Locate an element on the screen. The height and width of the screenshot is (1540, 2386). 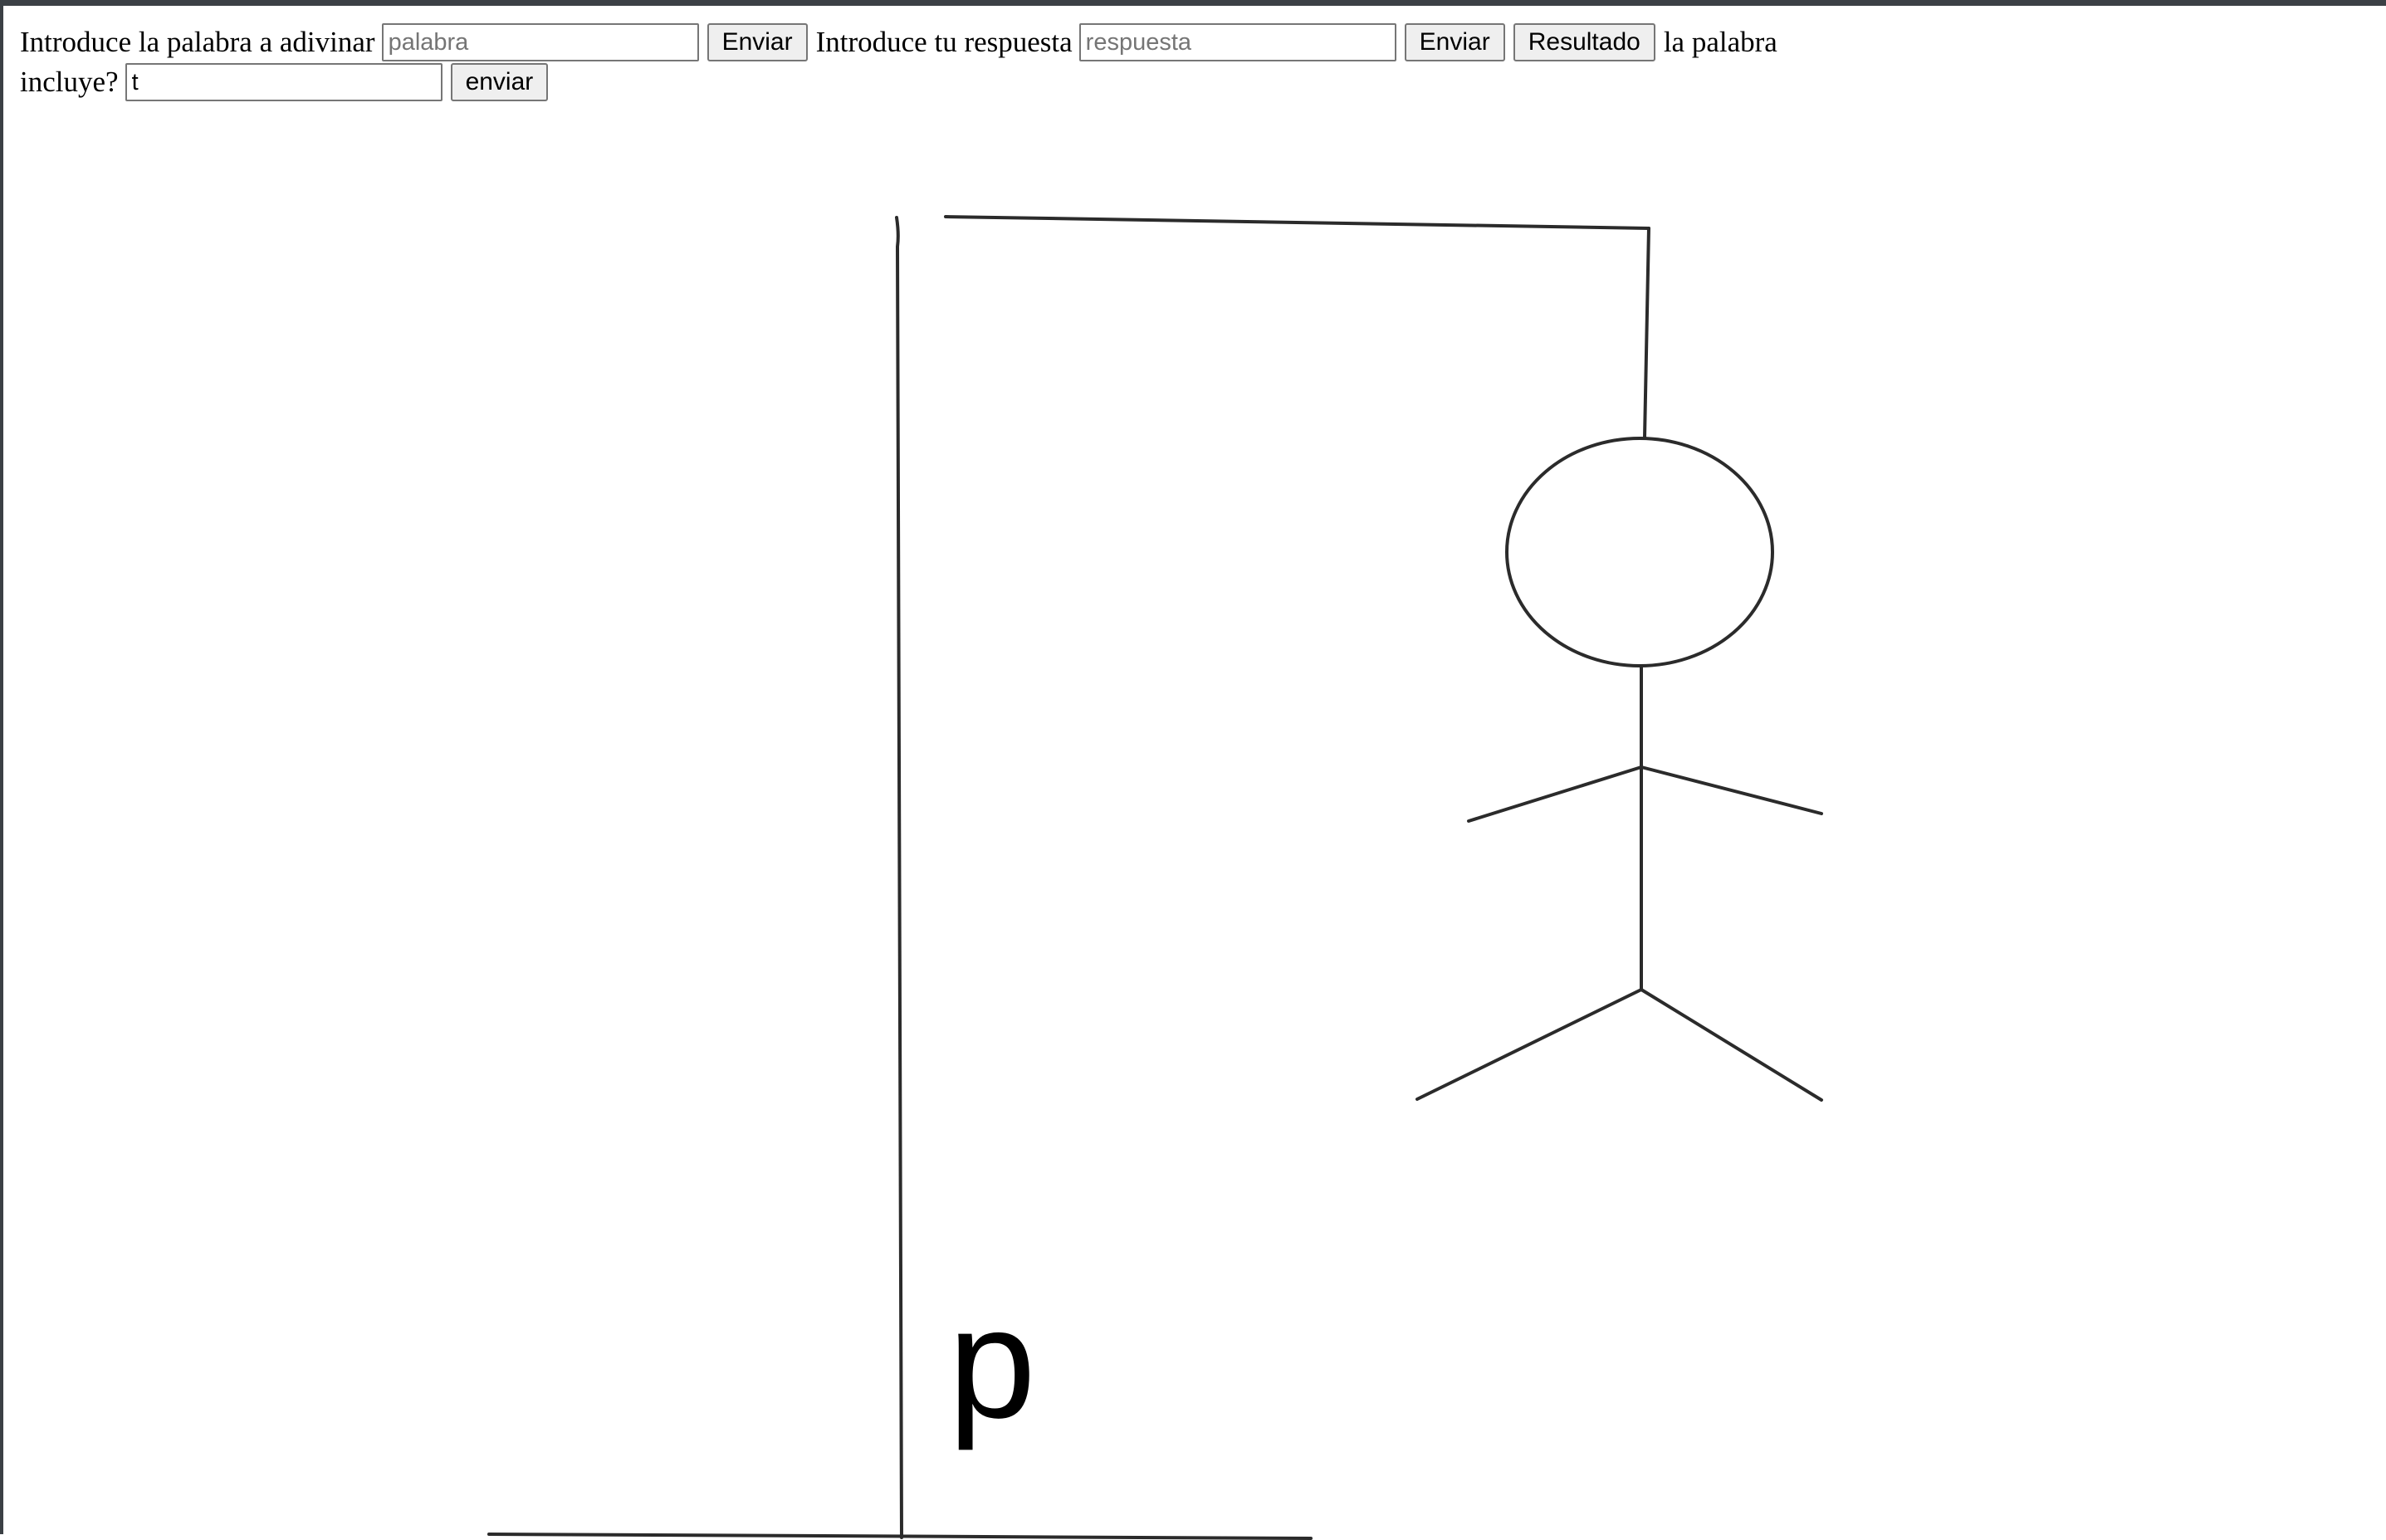
hangman-left-arm is located at coordinates (1555, 794).